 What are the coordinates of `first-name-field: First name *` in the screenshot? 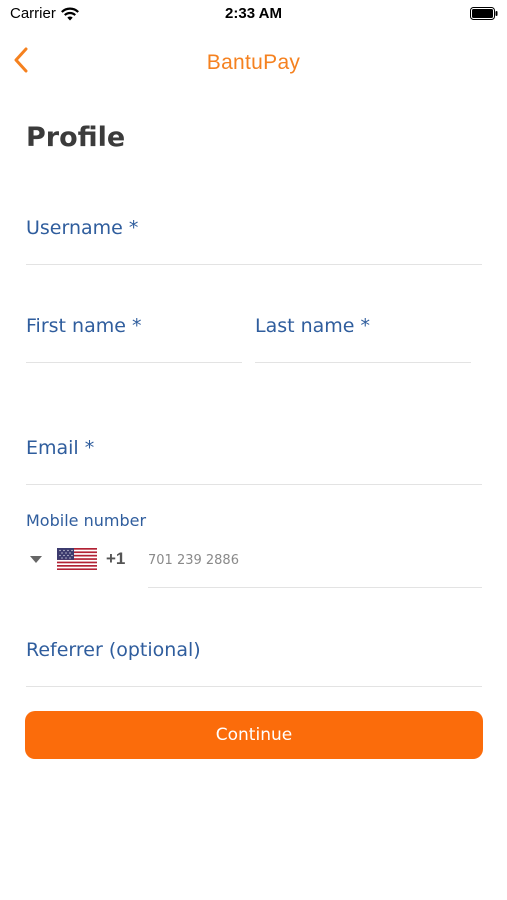 It's located at (83, 326).